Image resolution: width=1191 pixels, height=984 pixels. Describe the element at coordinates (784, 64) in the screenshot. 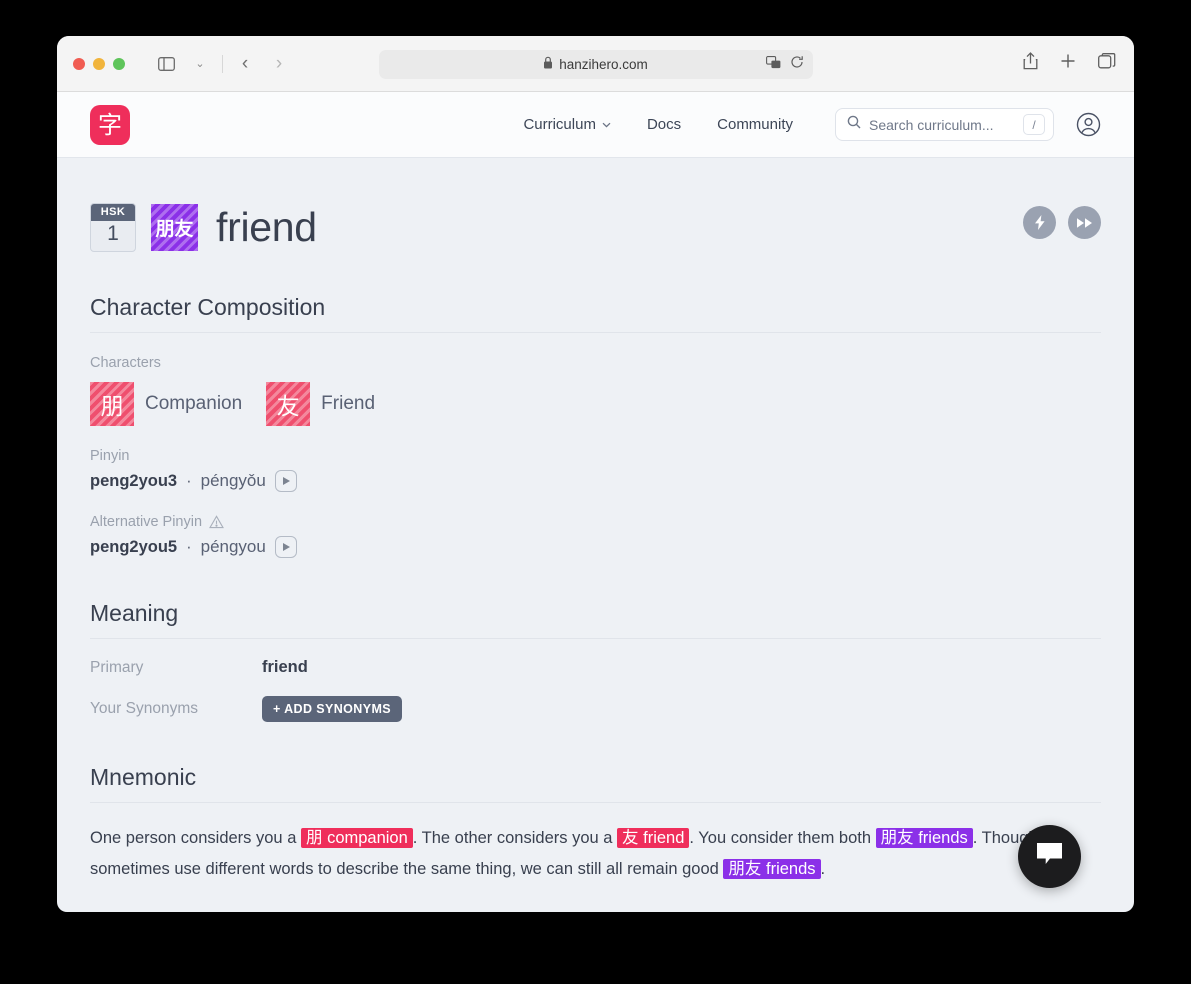

I see `address-bar-actions` at that location.